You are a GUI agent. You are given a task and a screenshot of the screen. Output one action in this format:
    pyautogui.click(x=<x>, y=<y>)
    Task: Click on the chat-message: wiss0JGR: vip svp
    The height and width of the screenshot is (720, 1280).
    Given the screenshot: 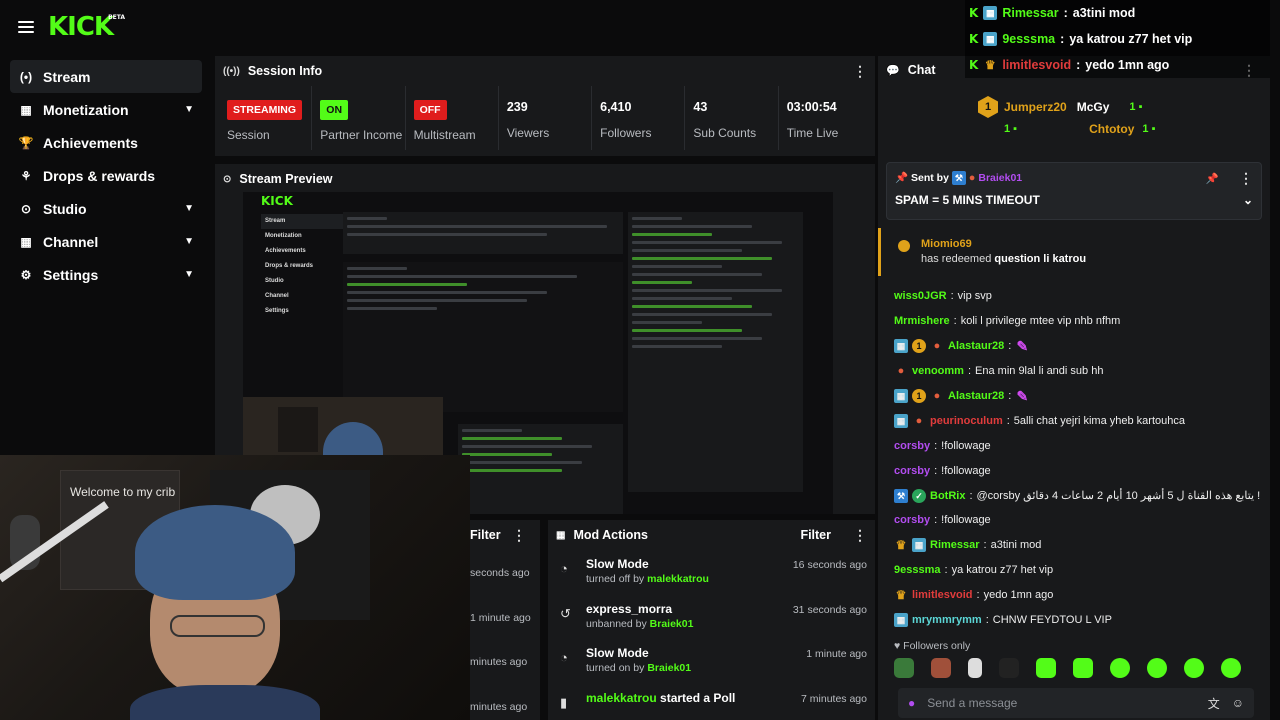 What is the action you would take?
    pyautogui.click(x=1079, y=296)
    